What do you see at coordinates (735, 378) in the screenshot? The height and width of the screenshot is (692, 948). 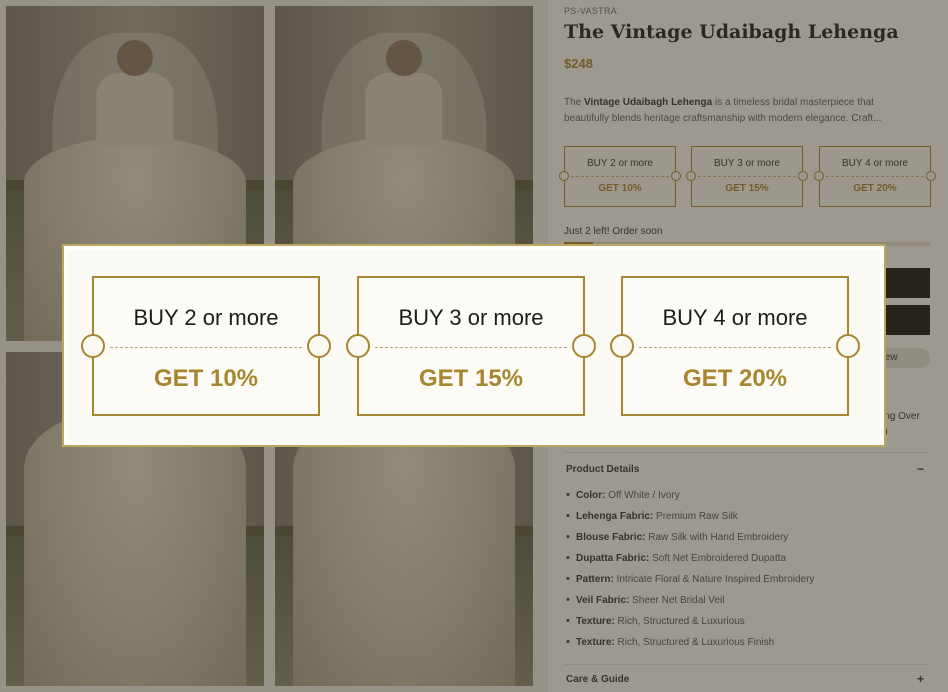 I see `popup-offer-discount: GET 20%` at bounding box center [735, 378].